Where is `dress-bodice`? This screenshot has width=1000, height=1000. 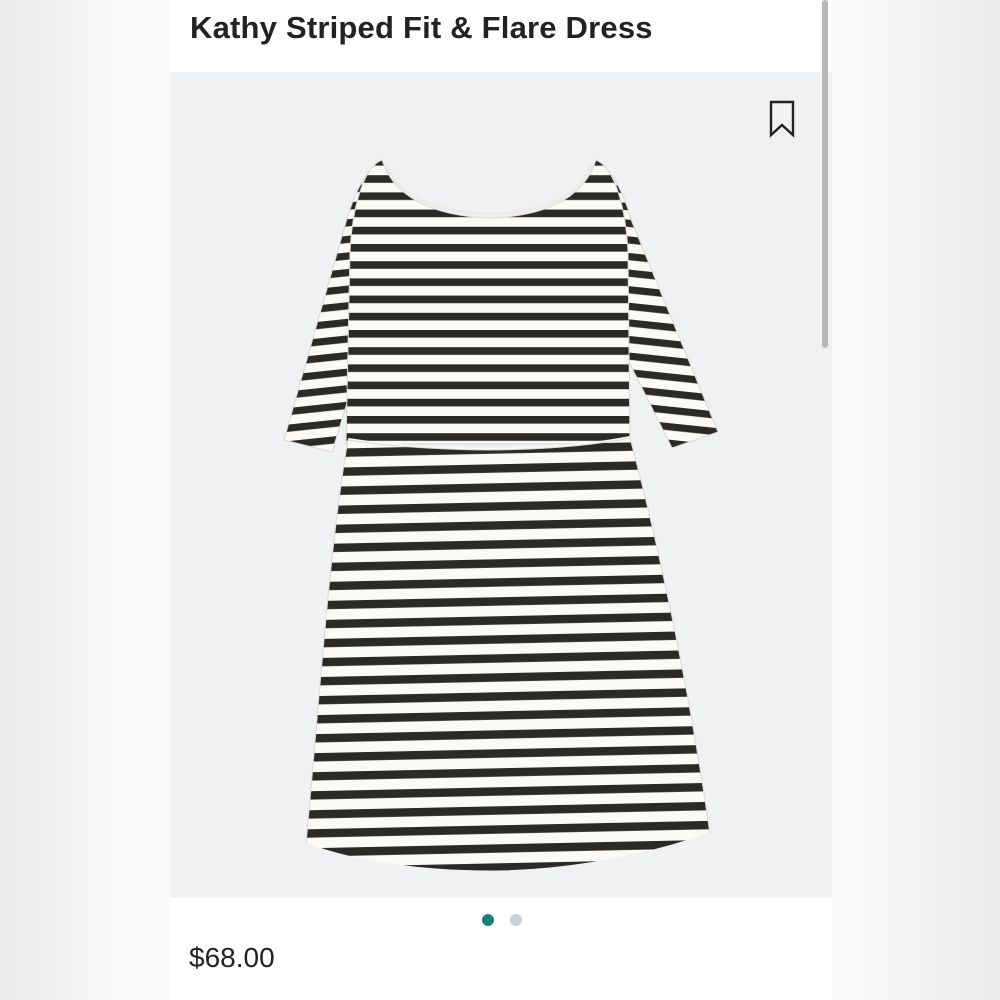 dress-bodice is located at coordinates (488, 302).